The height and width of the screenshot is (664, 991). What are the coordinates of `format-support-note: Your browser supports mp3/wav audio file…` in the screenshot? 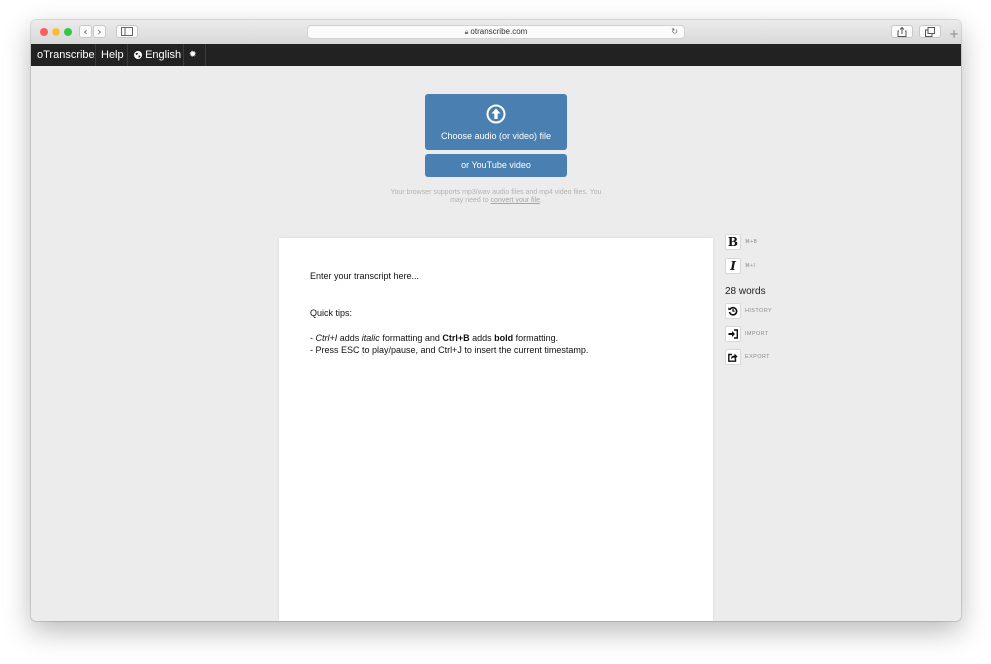 It's located at (496, 196).